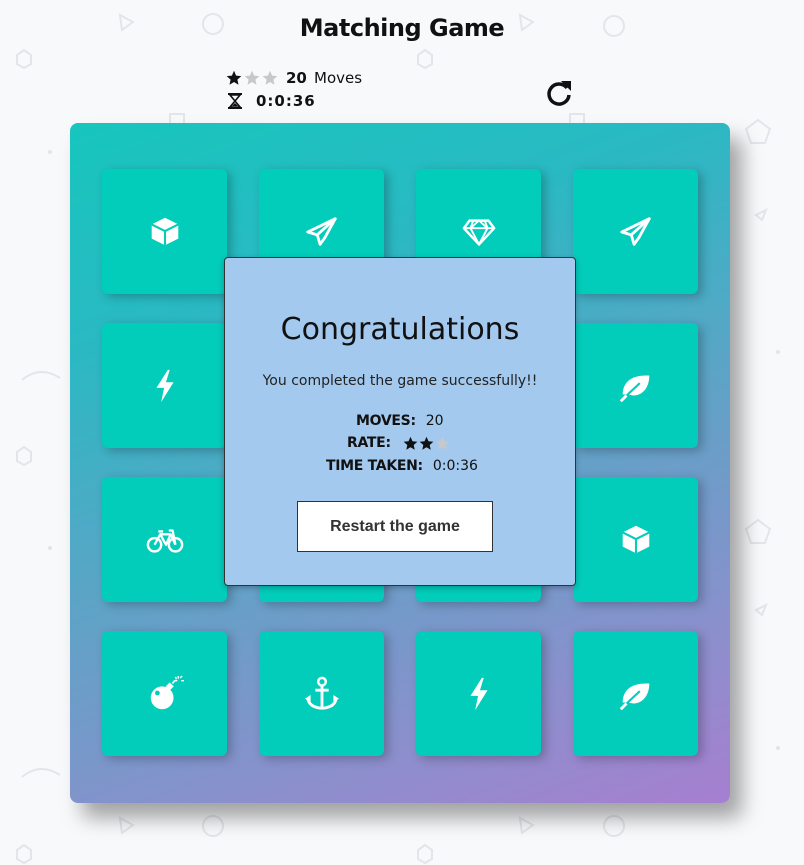  I want to click on moves-stat-value: 20, so click(434, 421).